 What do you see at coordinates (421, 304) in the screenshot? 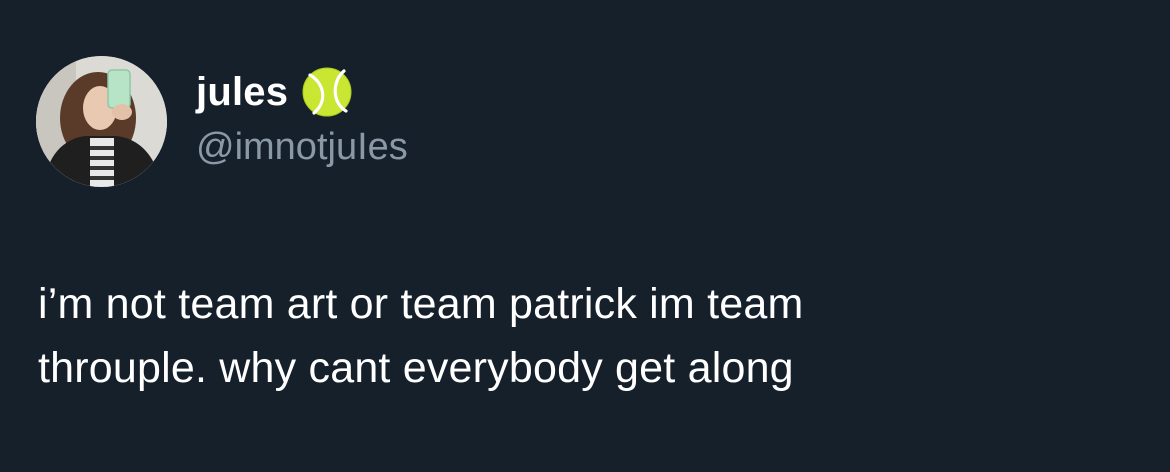
I see `tweet-text-line-1: i’m not team art or team patrick im team` at bounding box center [421, 304].